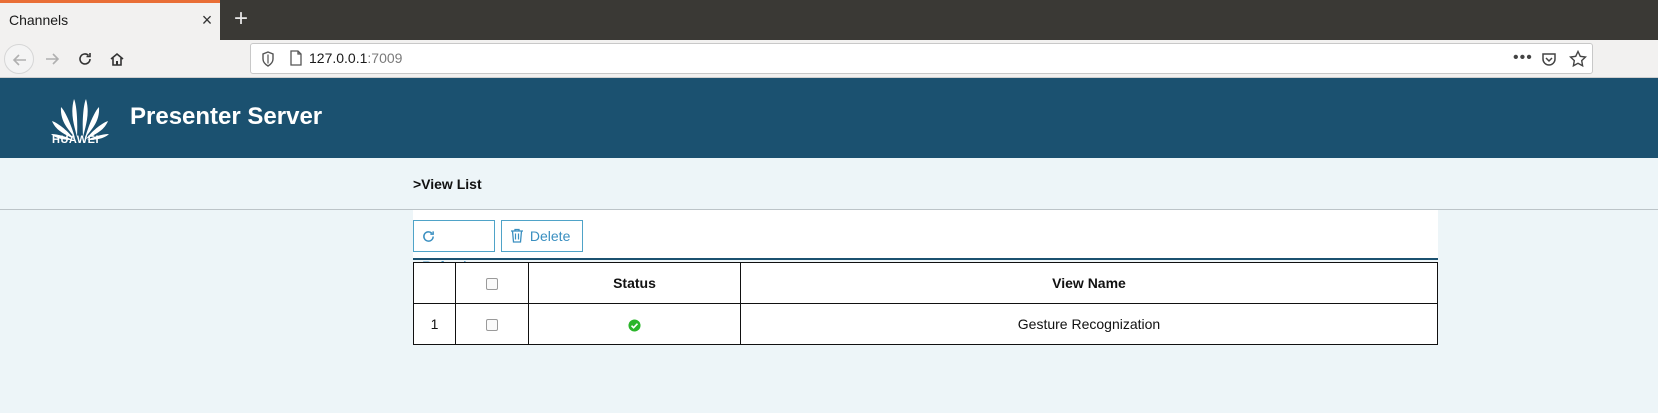  I want to click on browser-tab: Channels ×, so click(110, 20).